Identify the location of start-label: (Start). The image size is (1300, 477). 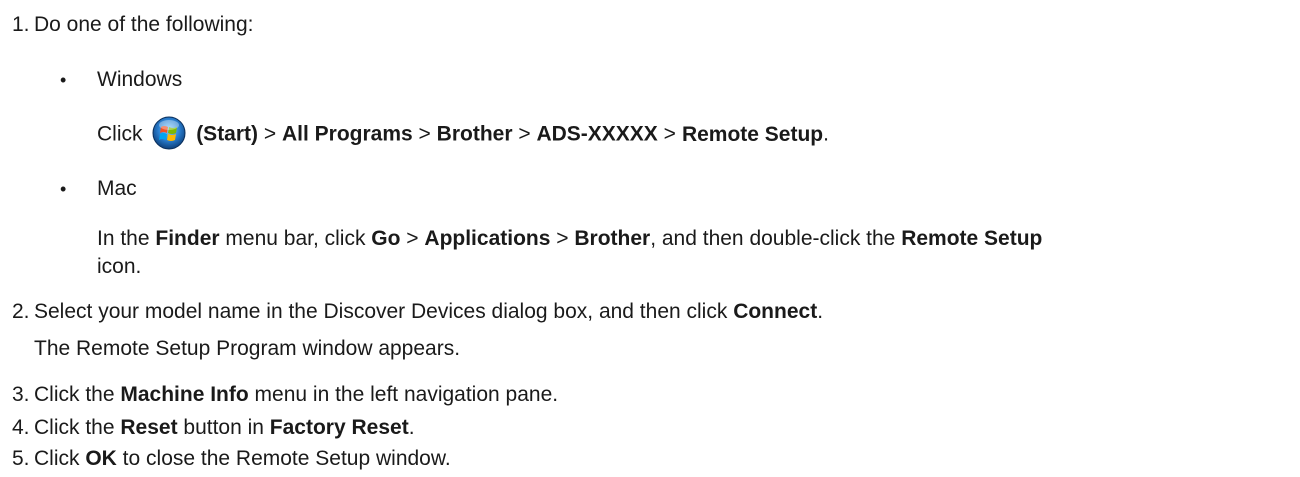
(227, 134).